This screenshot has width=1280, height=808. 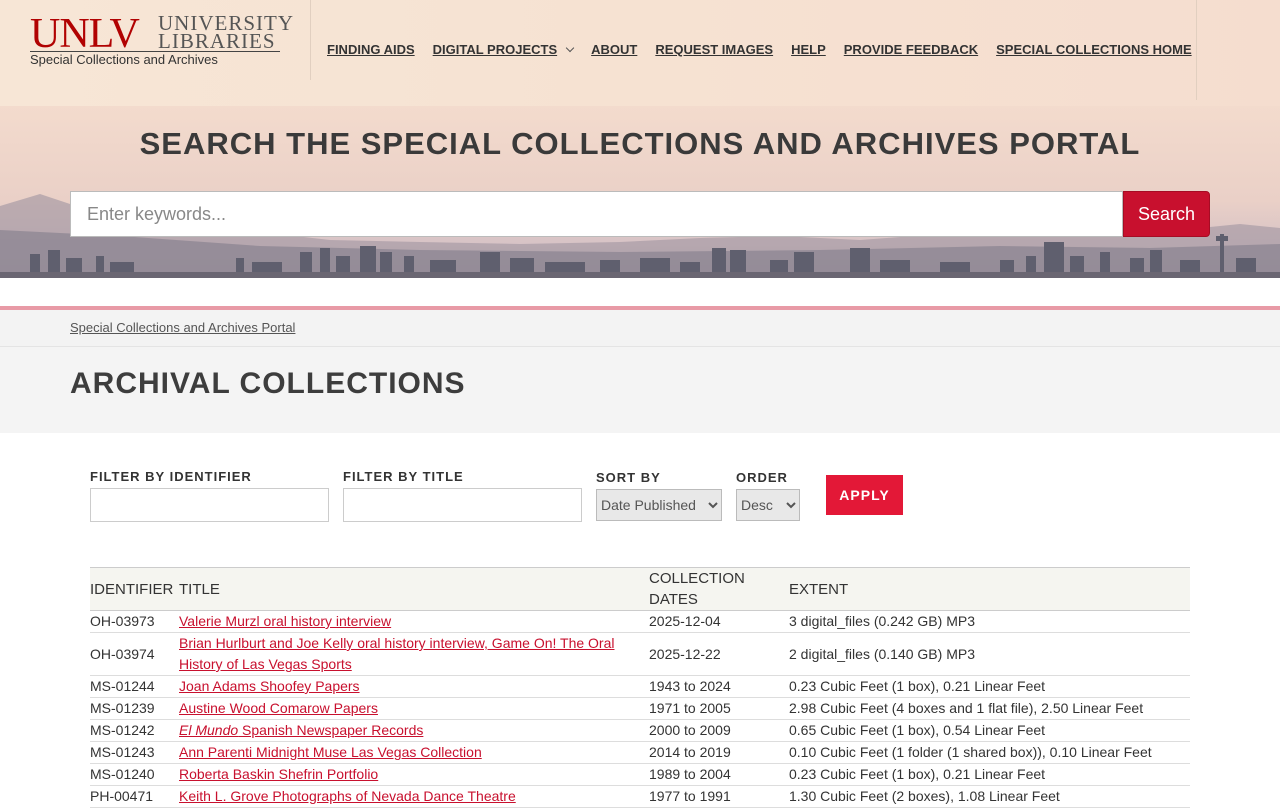 What do you see at coordinates (808, 49) in the screenshot?
I see `nav-help: HELP` at bounding box center [808, 49].